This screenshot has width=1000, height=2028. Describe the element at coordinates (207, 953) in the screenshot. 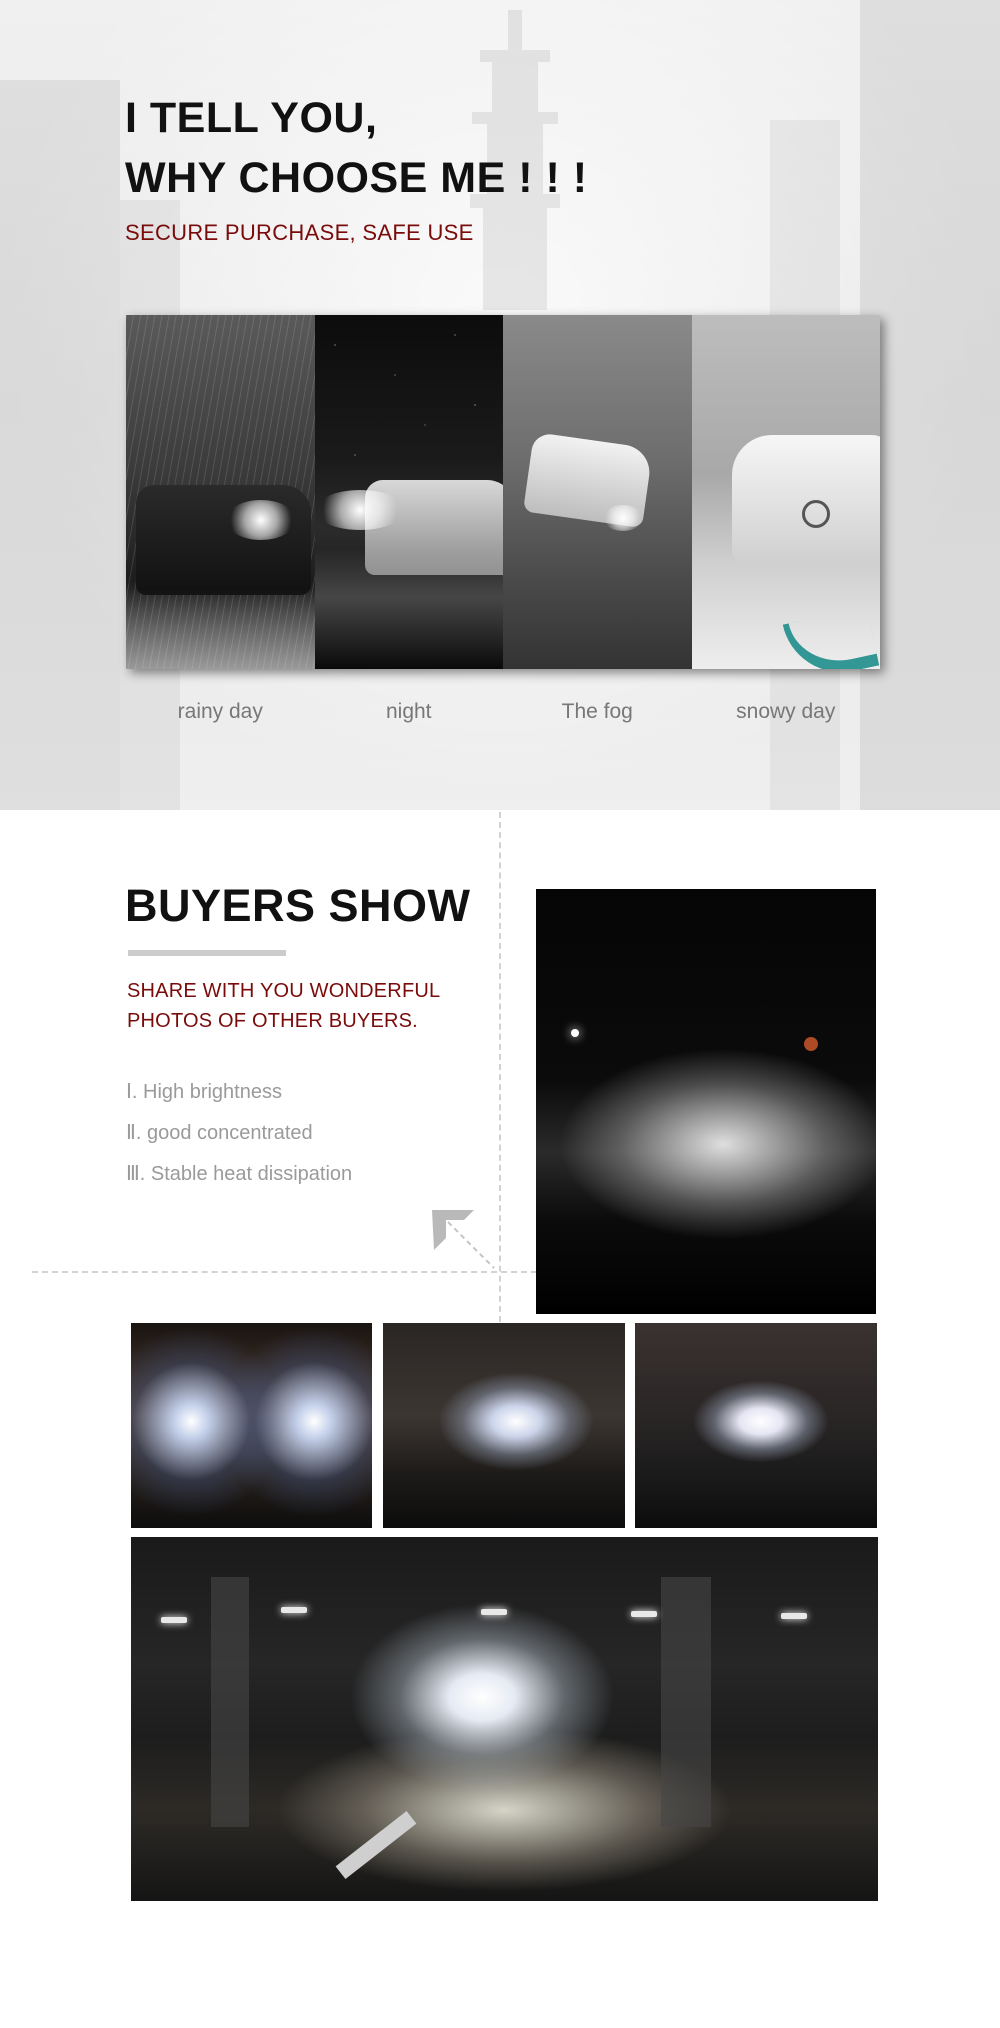

I see `title-underline` at that location.